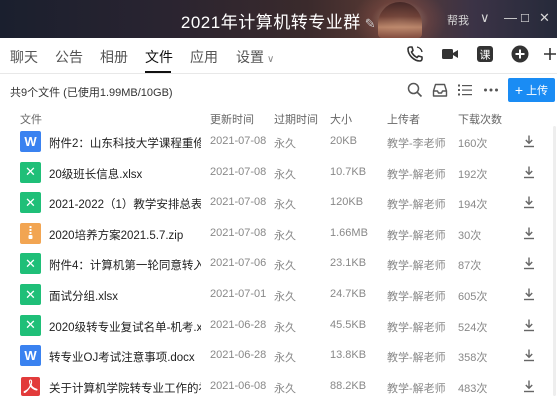  What do you see at coordinates (255, 57) in the screenshot?
I see `tab-settings: 设置 ∨` at bounding box center [255, 57].